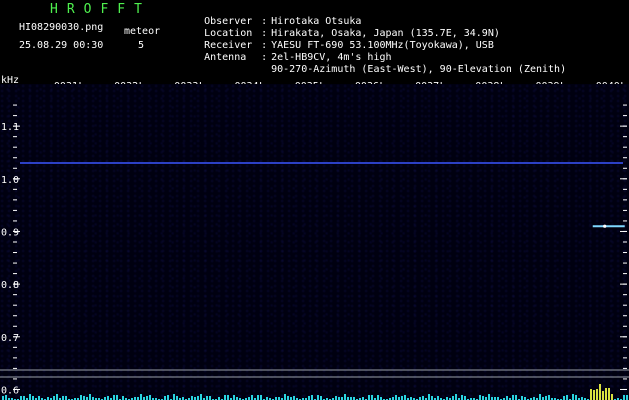 The image size is (629, 400). I want to click on freq-tick-label: 1.1, so click(10, 127).